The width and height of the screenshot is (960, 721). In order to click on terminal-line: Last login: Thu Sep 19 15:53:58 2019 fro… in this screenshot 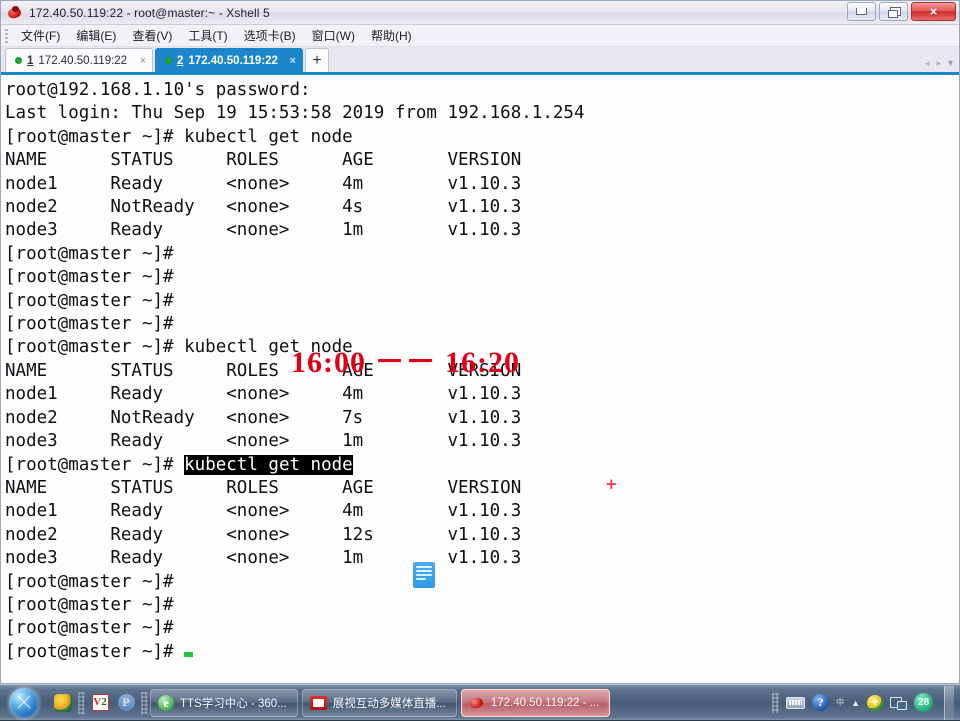, I will do `click(482, 113)`.